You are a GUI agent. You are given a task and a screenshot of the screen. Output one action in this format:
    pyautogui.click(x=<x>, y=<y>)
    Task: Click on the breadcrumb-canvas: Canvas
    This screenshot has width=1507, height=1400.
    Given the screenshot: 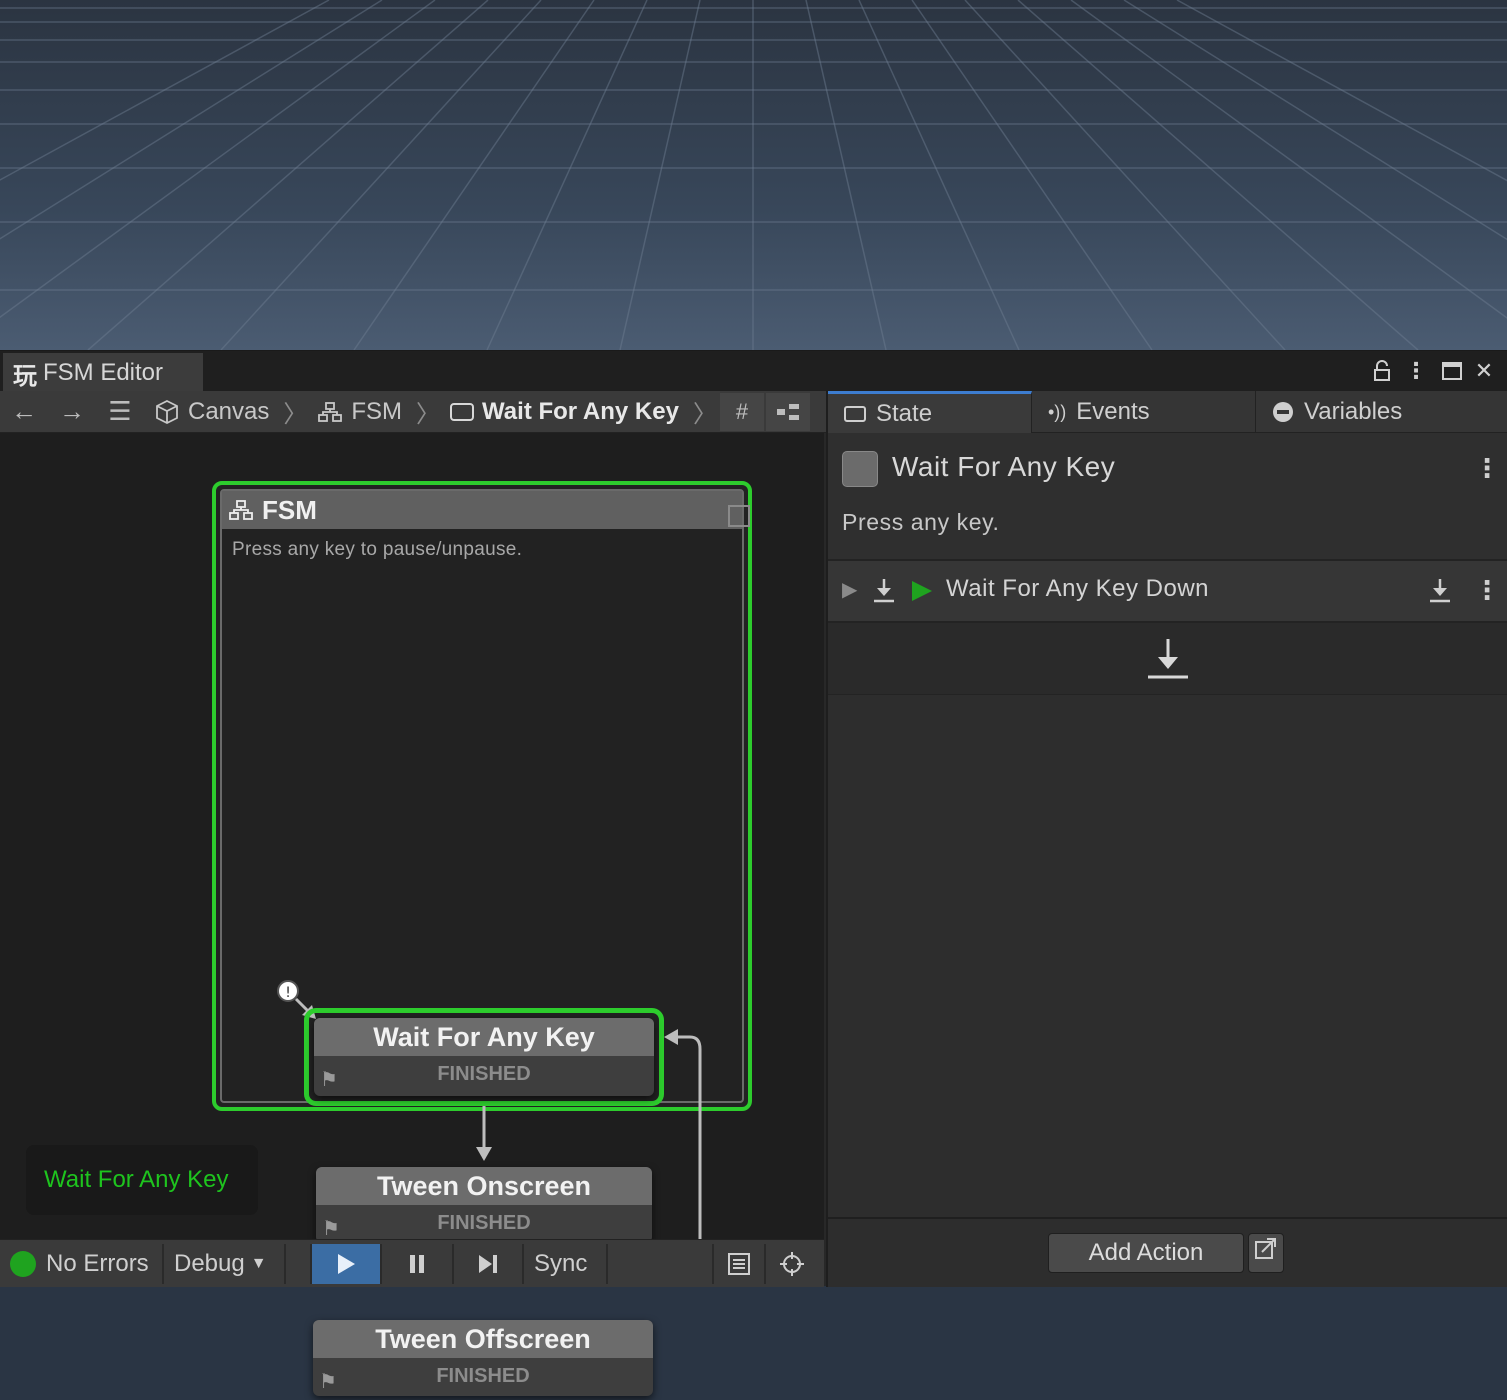 What is the action you would take?
    pyautogui.click(x=211, y=412)
    